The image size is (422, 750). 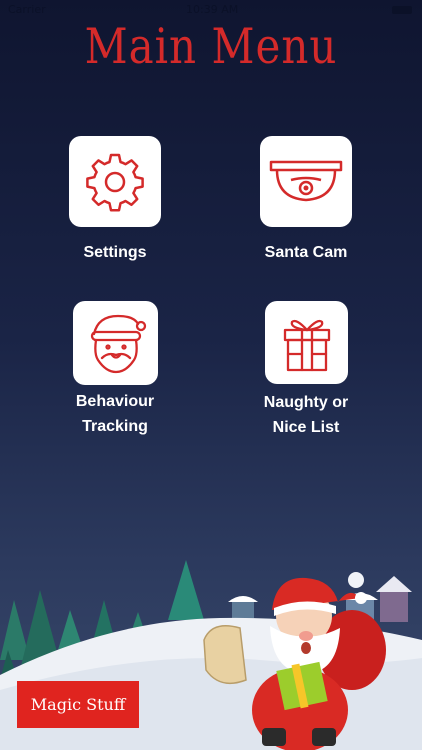 I want to click on status-time: 10:39 AM, so click(x=212, y=9).